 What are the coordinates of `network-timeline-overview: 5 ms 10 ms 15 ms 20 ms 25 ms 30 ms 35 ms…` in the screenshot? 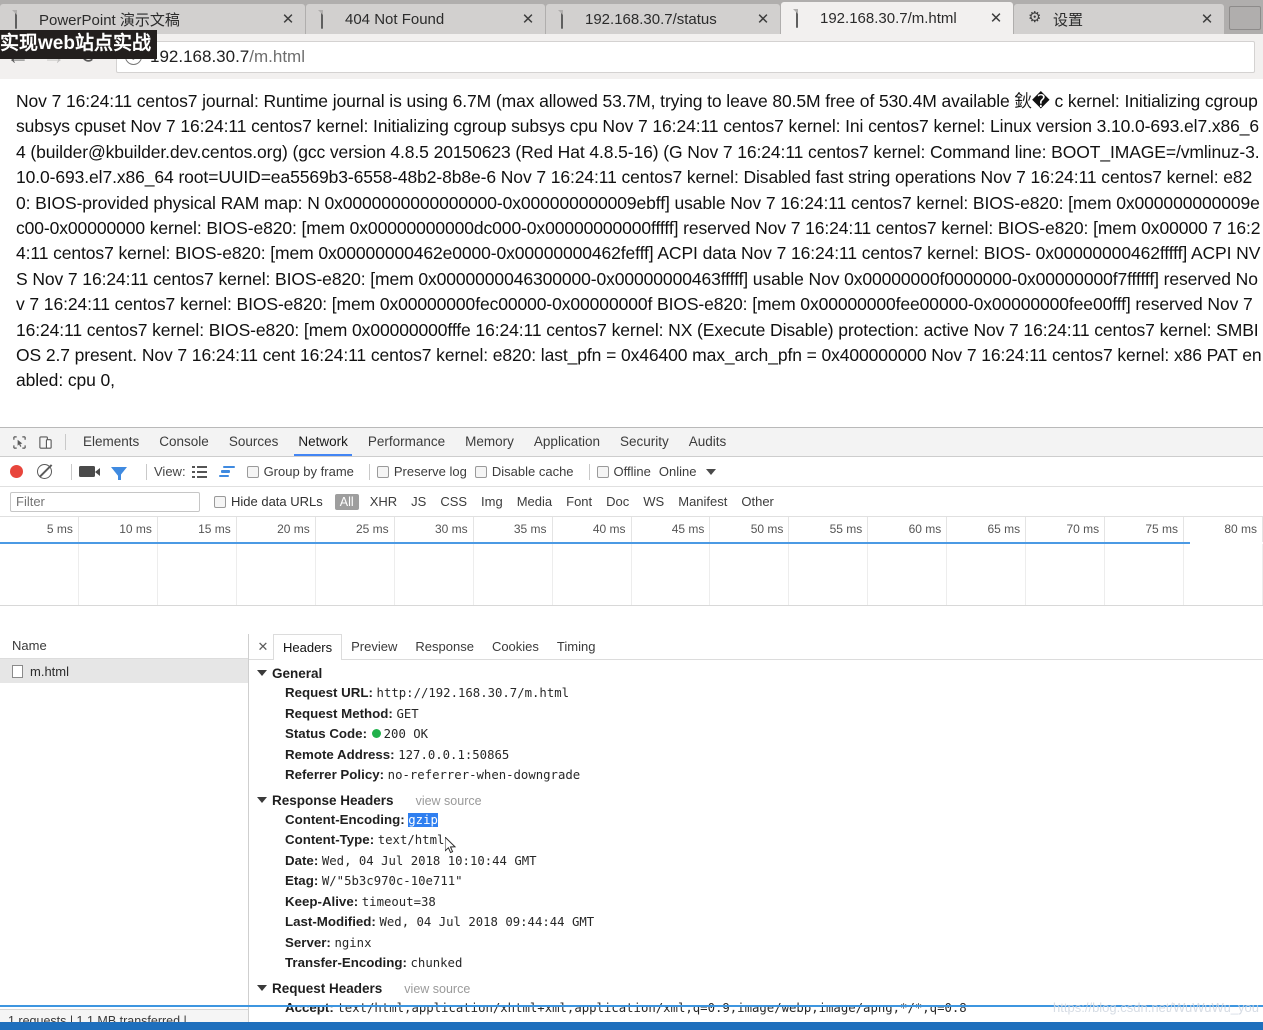 It's located at (631, 561).